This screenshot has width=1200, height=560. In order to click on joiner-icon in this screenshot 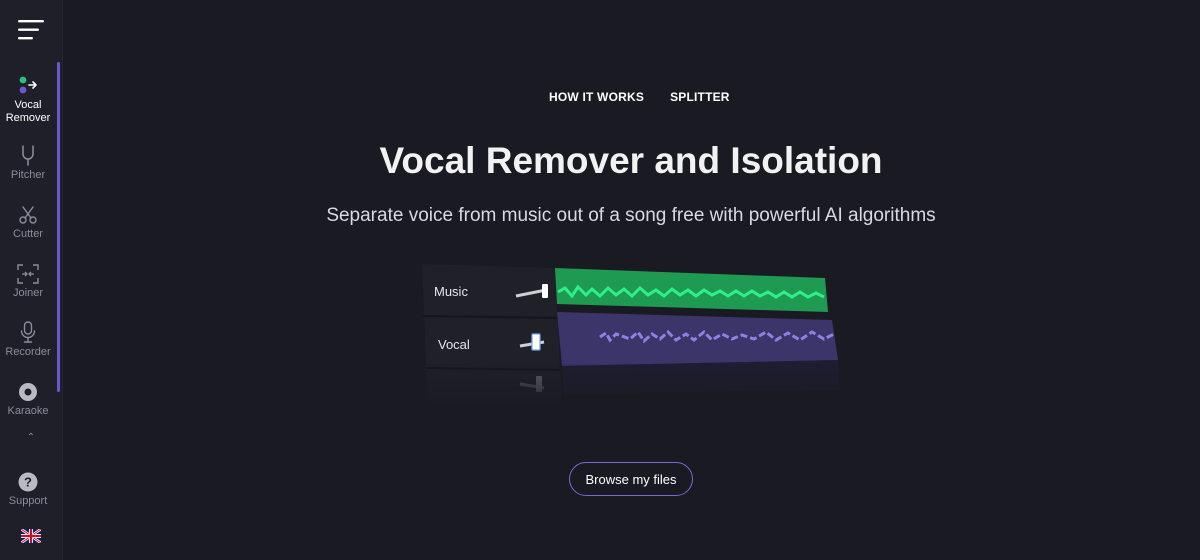, I will do `click(28, 271)`.